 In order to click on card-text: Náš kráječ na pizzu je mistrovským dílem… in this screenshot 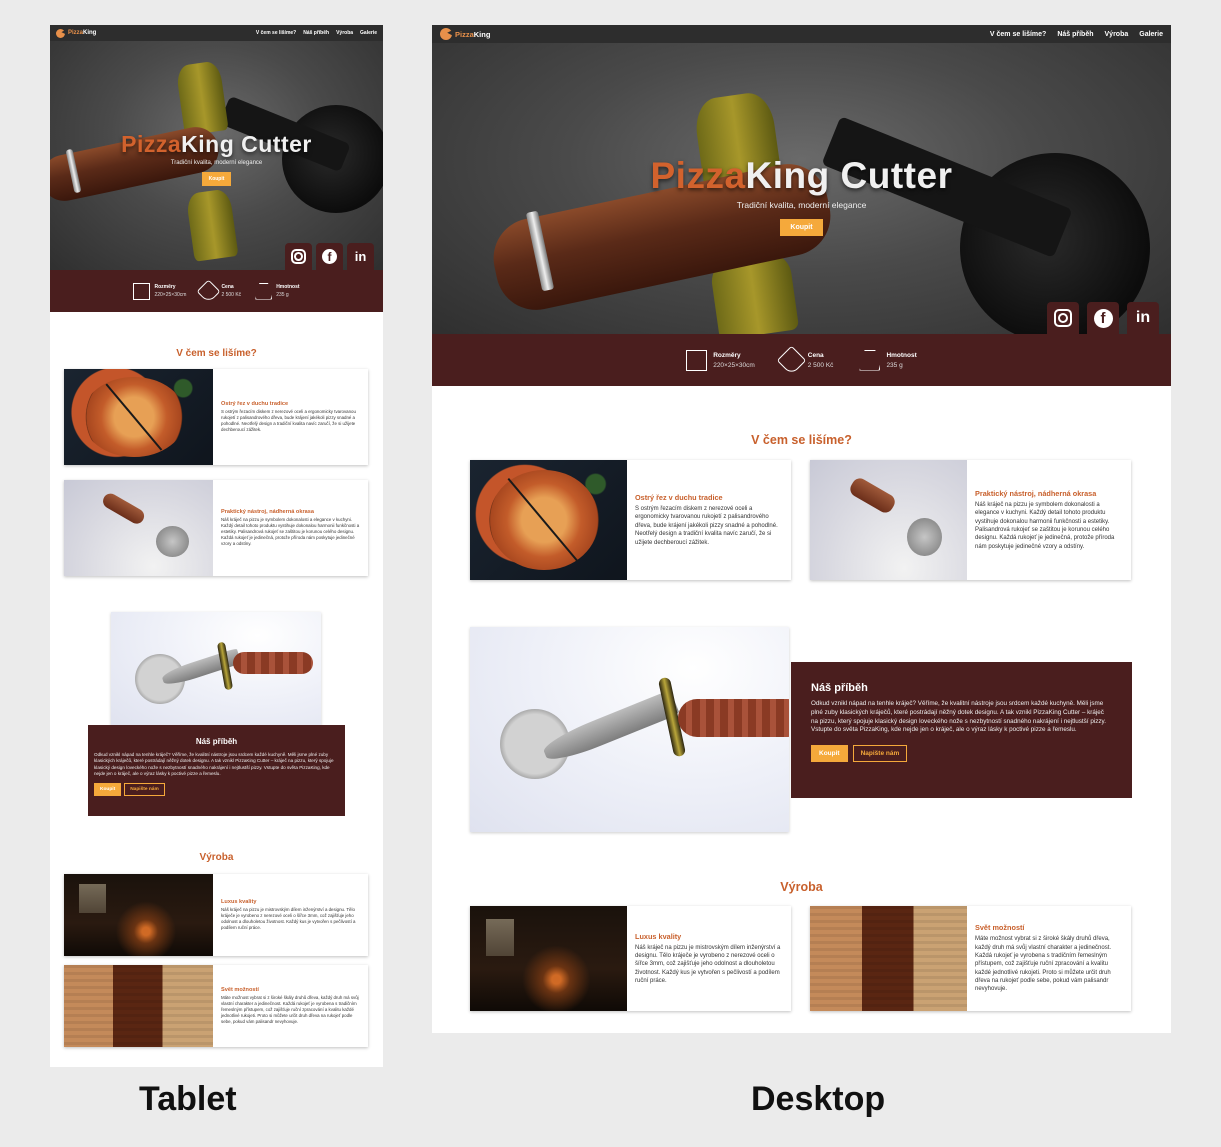, I will do `click(288, 918)`.